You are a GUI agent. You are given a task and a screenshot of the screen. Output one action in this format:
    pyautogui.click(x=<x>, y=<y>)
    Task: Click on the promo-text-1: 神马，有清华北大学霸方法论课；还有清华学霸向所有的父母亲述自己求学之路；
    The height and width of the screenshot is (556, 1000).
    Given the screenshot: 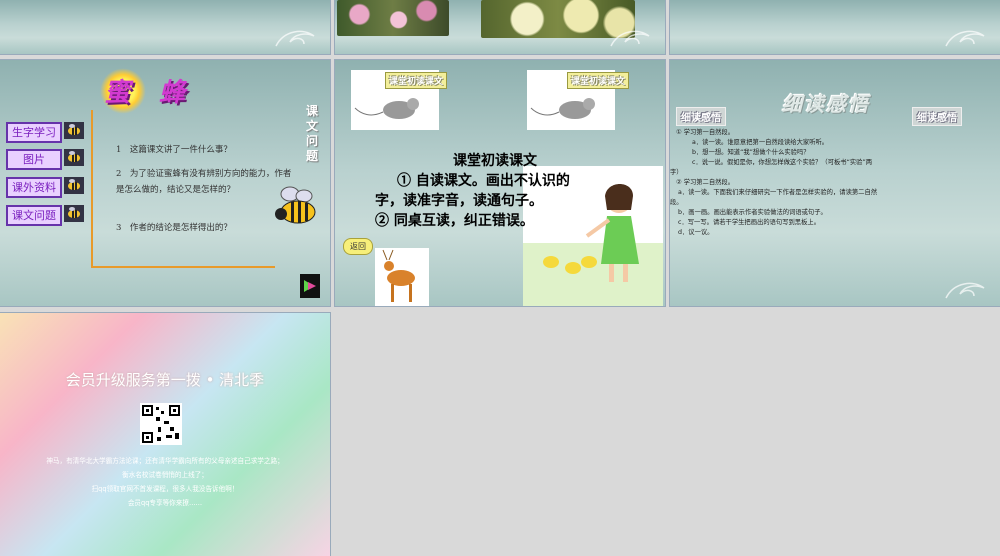 What is the action you would take?
    pyautogui.click(x=165, y=461)
    